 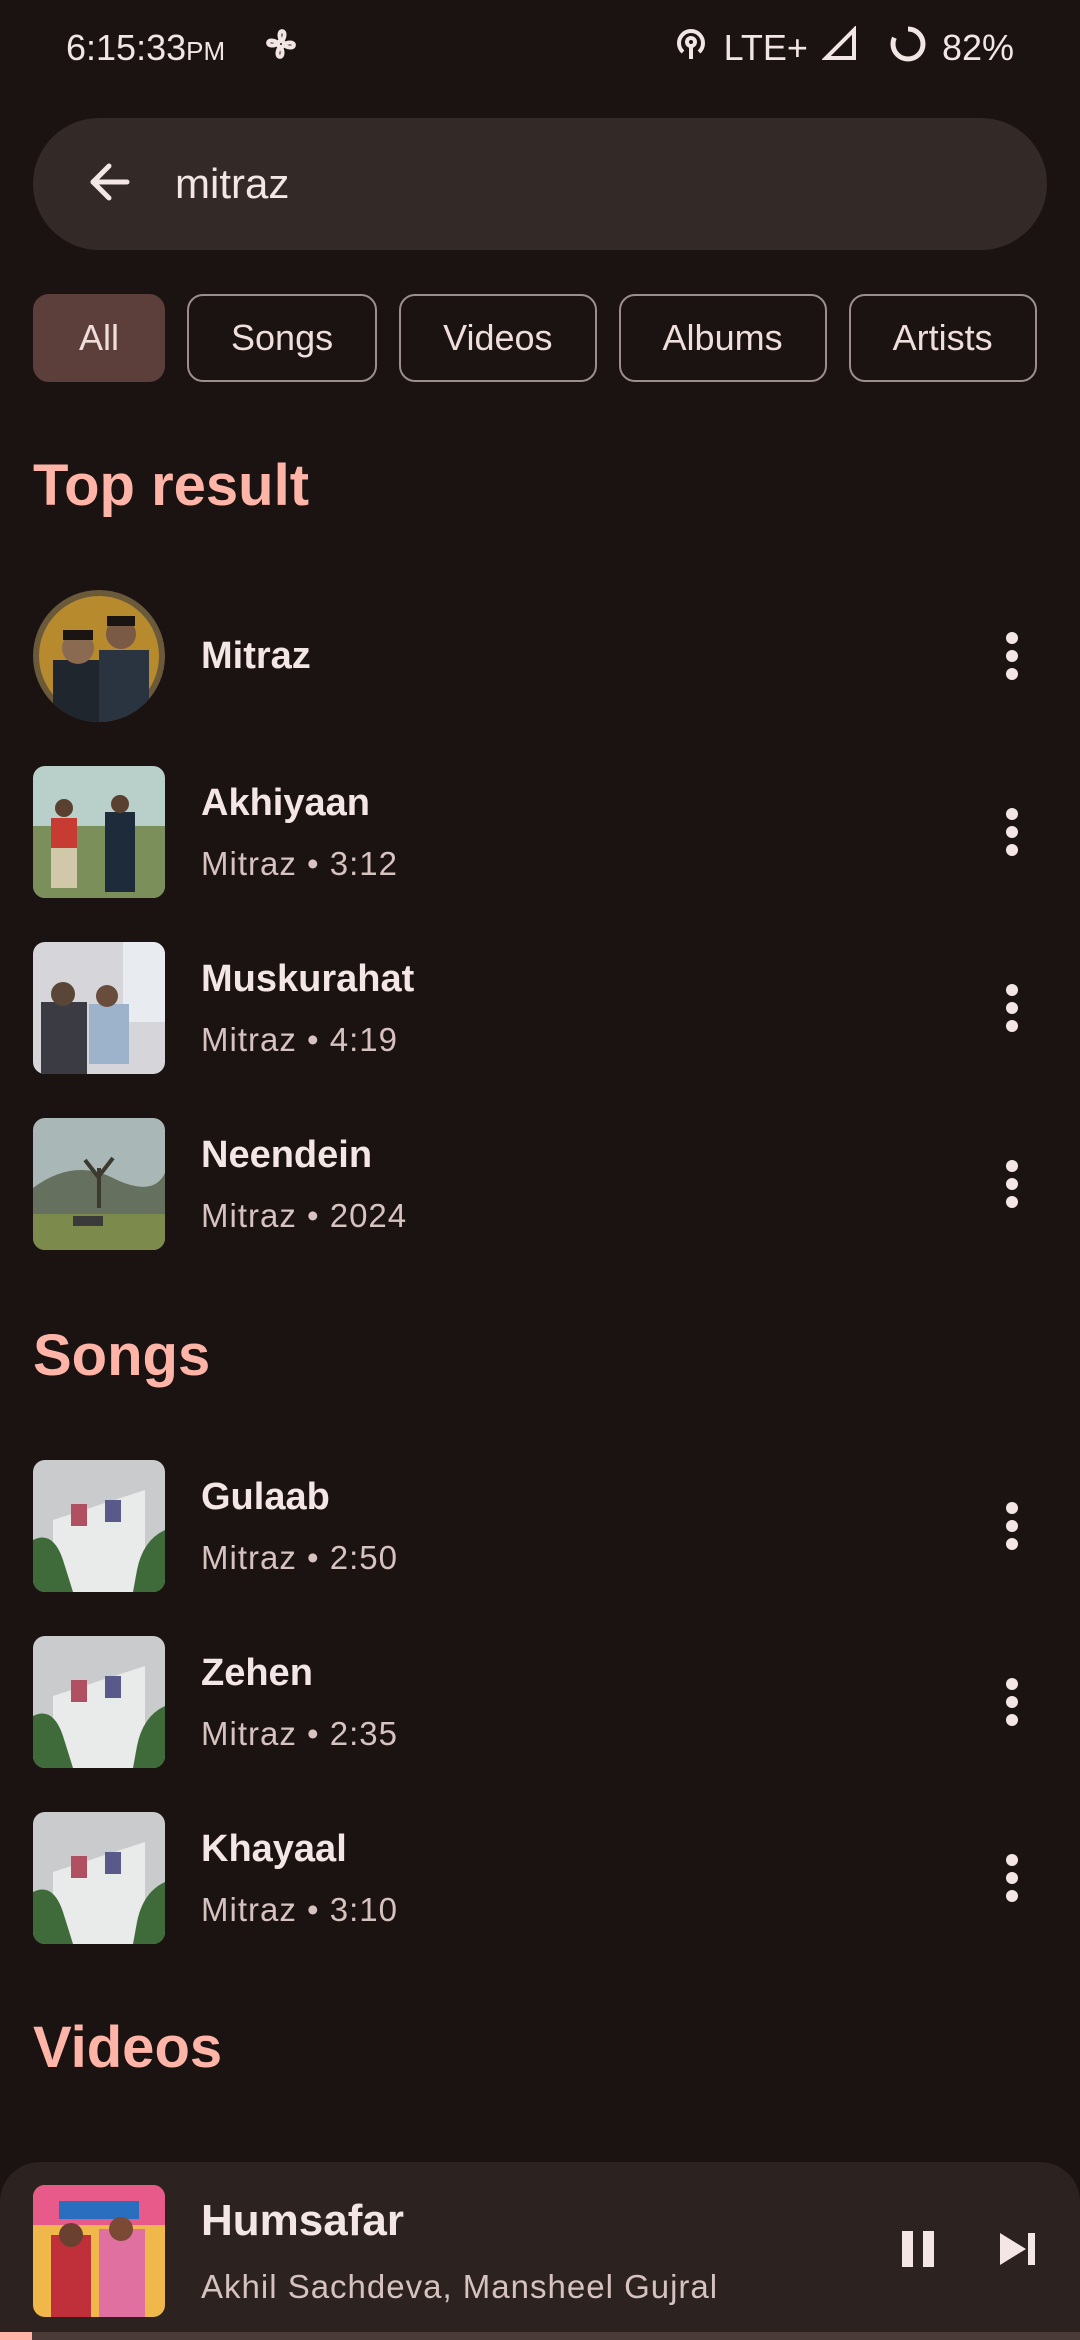 What do you see at coordinates (299, 1039) in the screenshot?
I see `item-subtitle: Mitraz • 4:19` at bounding box center [299, 1039].